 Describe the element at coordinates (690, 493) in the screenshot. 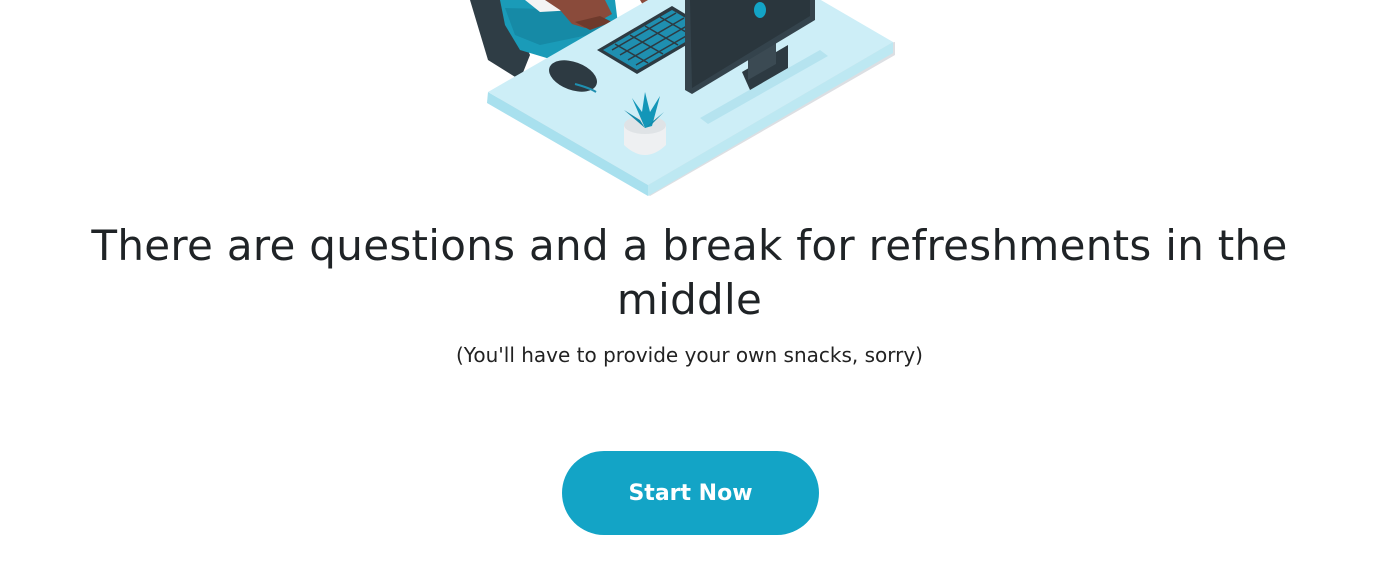

I see `start-now-button: Start Now` at that location.